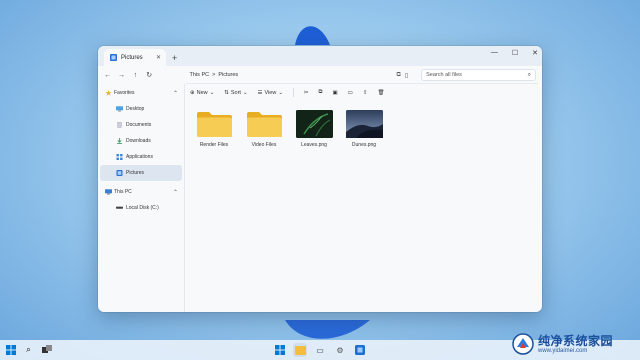  Describe the element at coordinates (28, 349) in the screenshot. I see `taskbar-search-icon: ⌕` at that location.